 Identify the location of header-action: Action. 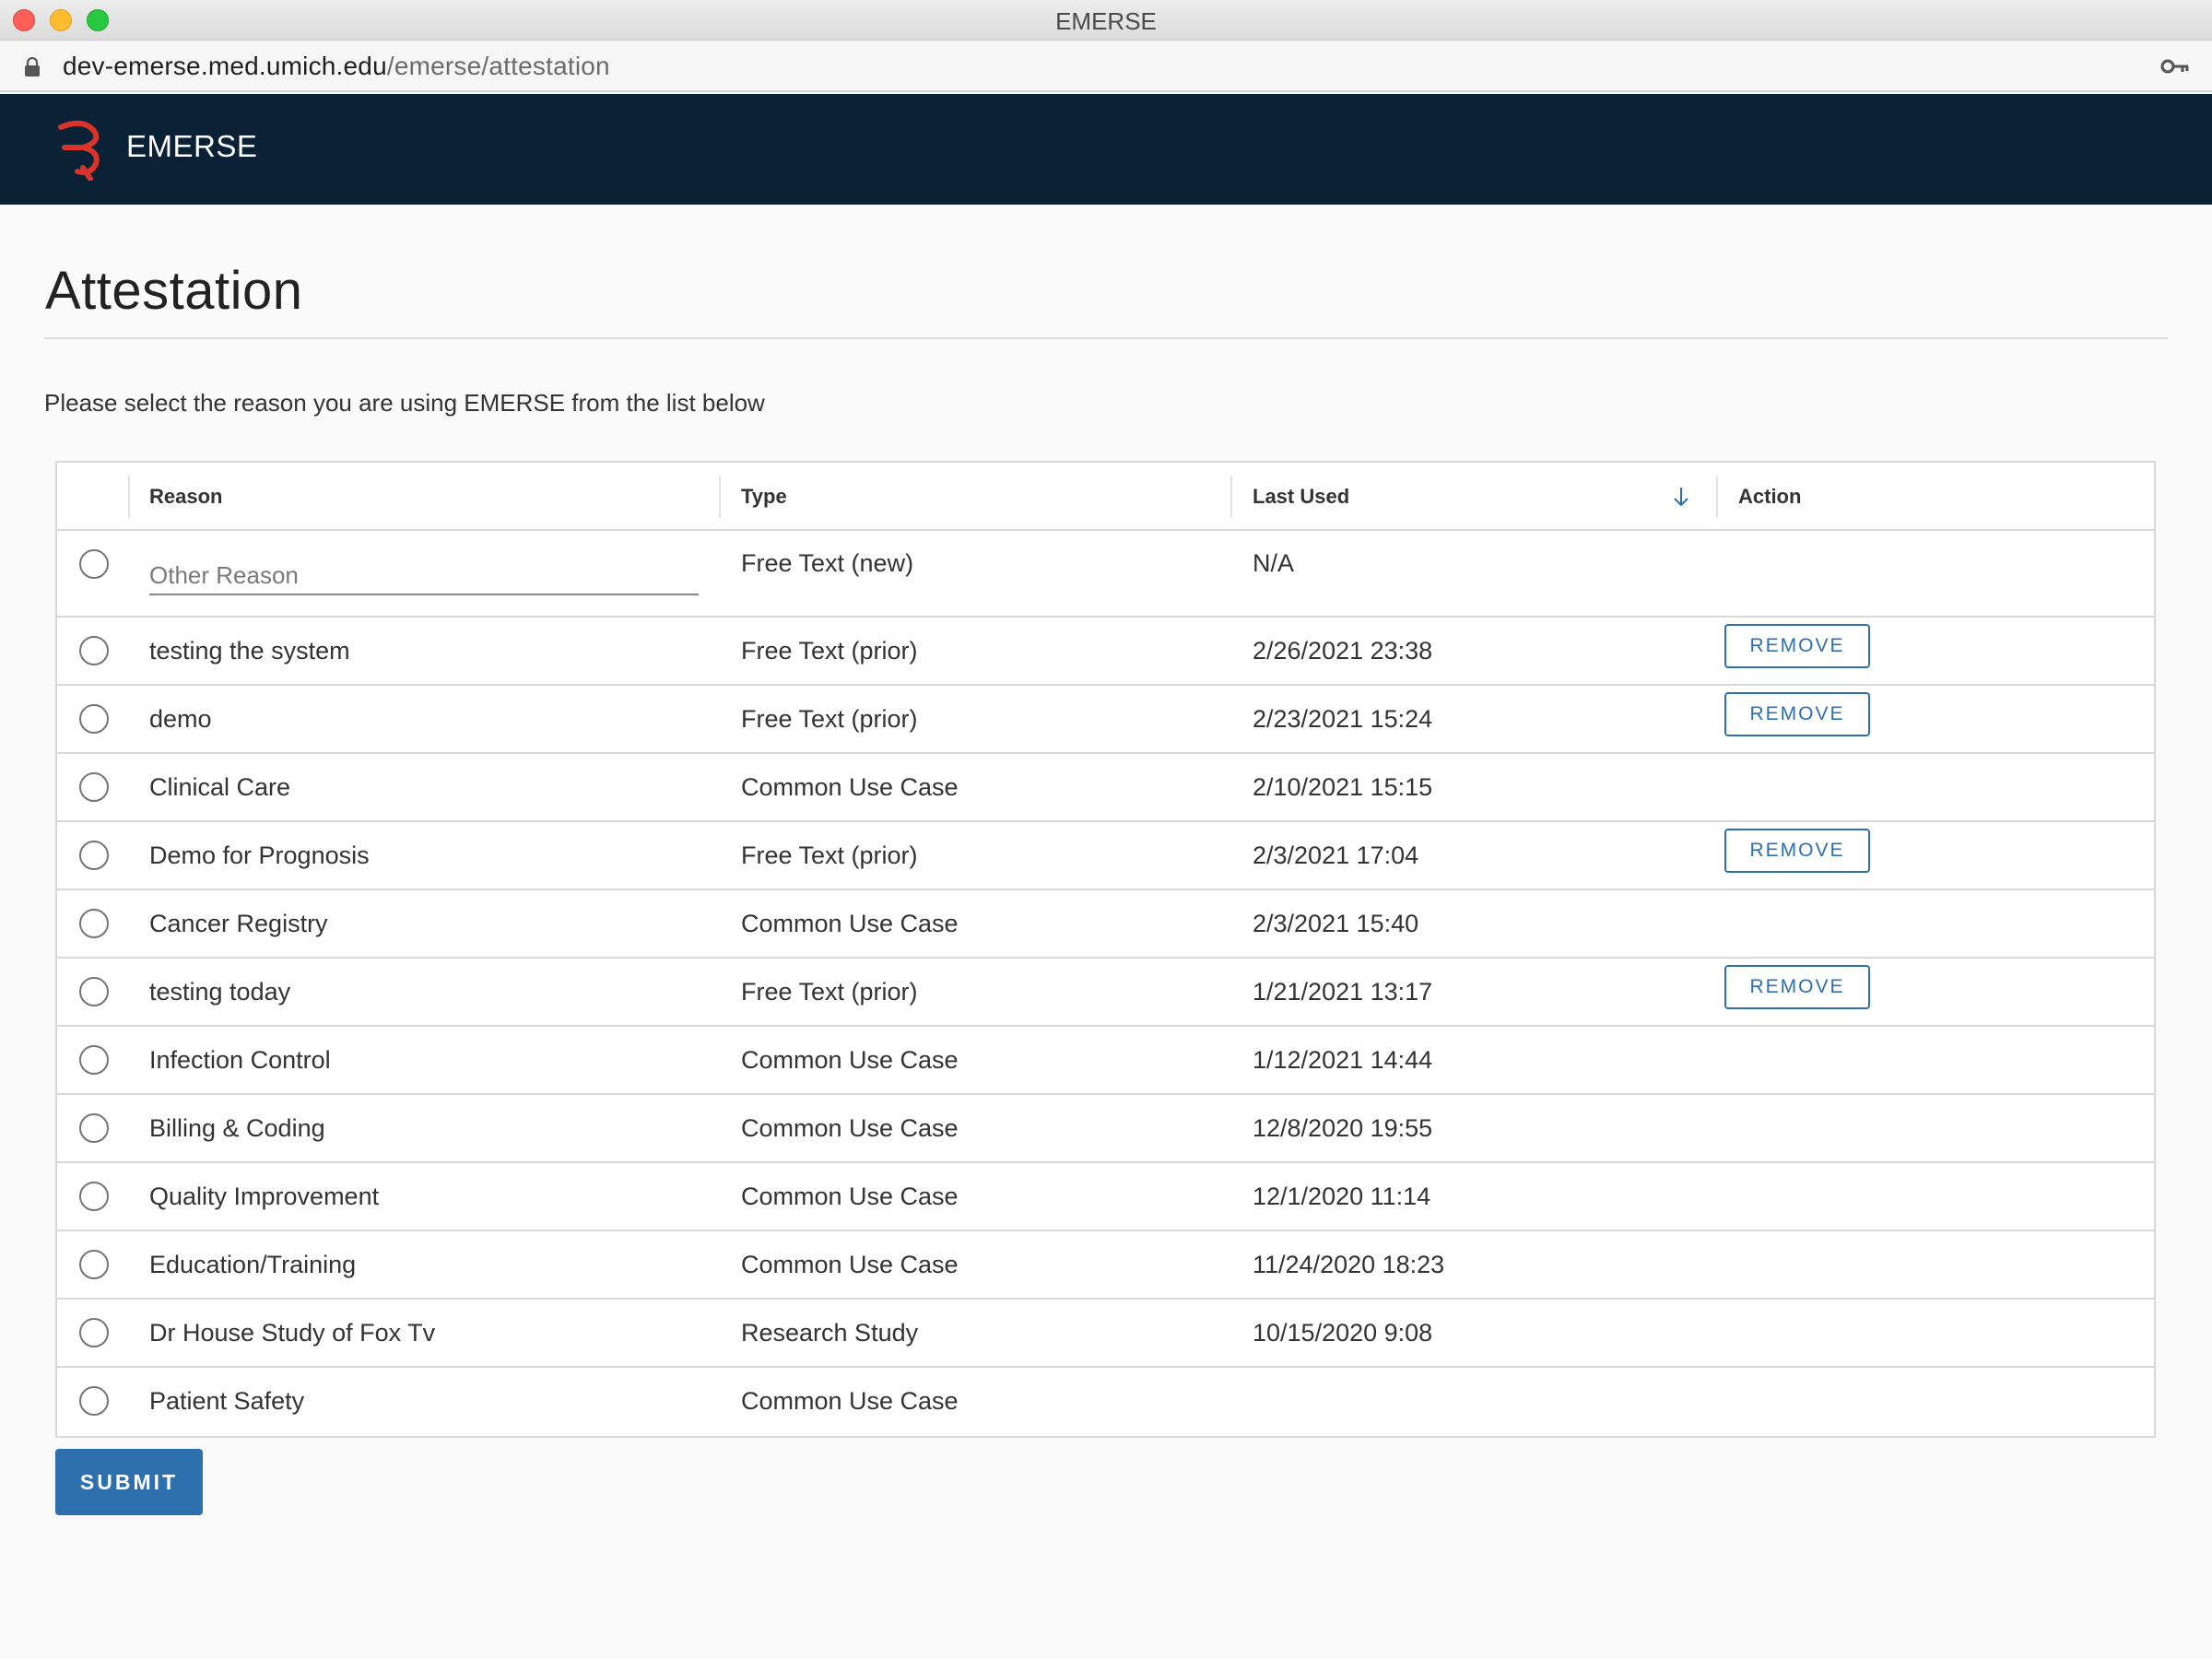
(1770, 496).